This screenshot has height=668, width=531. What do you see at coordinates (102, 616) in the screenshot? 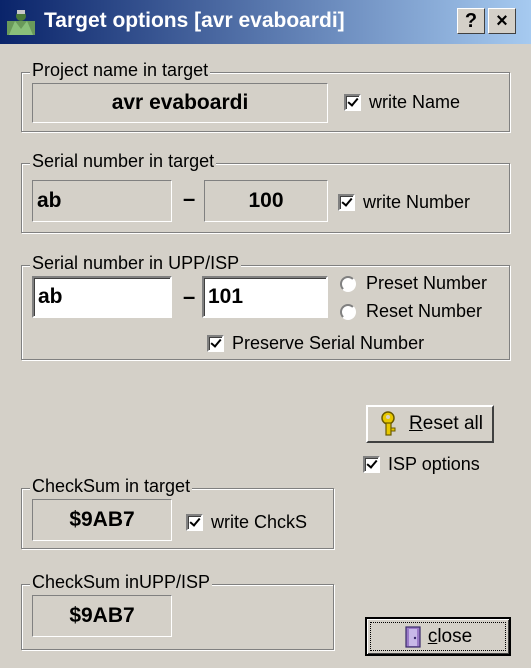
I see `checksum-upp-value: $9AB7` at bounding box center [102, 616].